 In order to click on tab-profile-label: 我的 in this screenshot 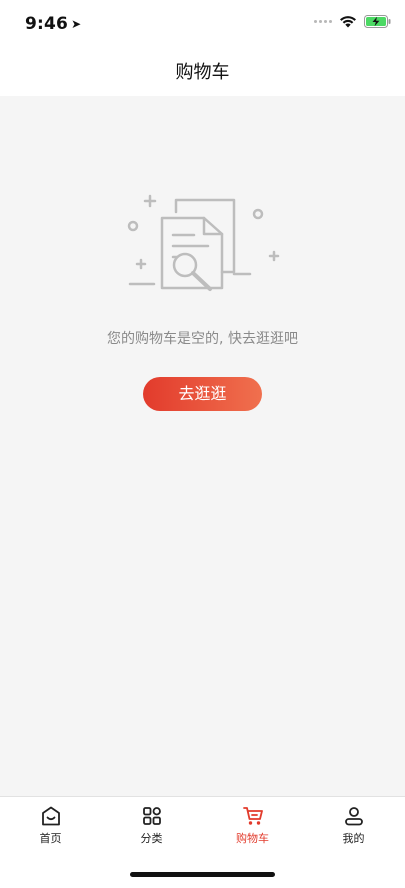, I will do `click(353, 838)`.